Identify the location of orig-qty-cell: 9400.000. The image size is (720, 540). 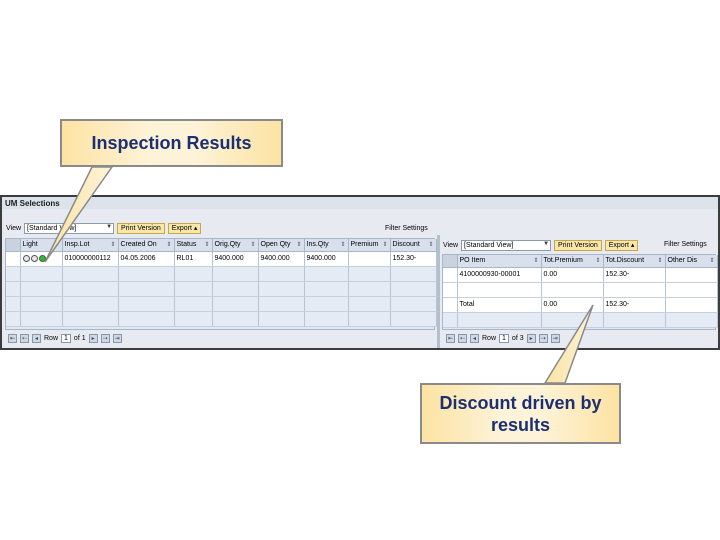
(235, 259).